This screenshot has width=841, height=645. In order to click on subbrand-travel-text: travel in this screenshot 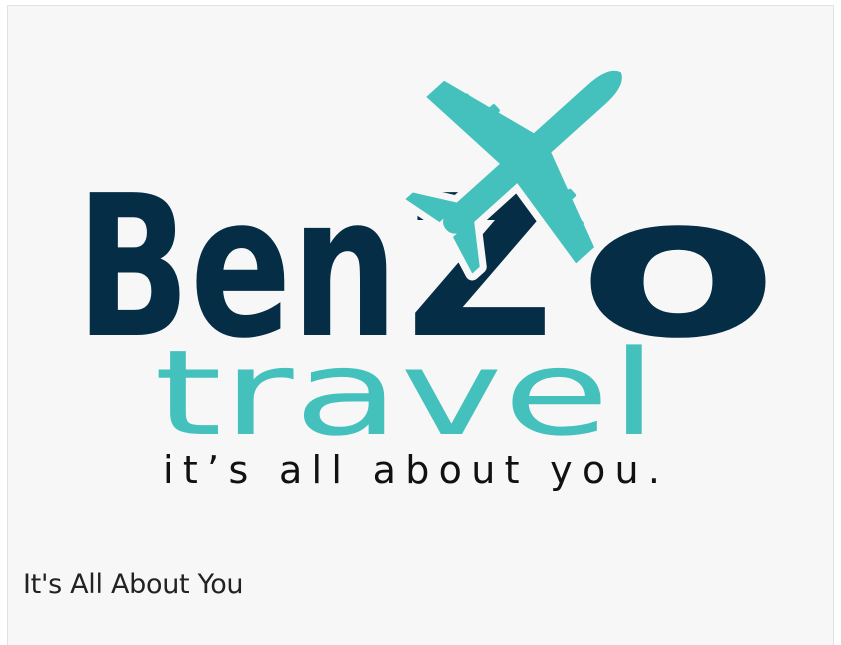, I will do `click(406, 393)`.